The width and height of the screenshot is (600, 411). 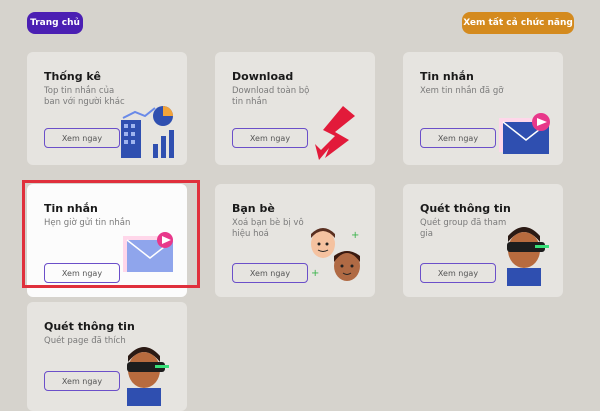 I want to click on envelope-icon, so click(x=524, y=133).